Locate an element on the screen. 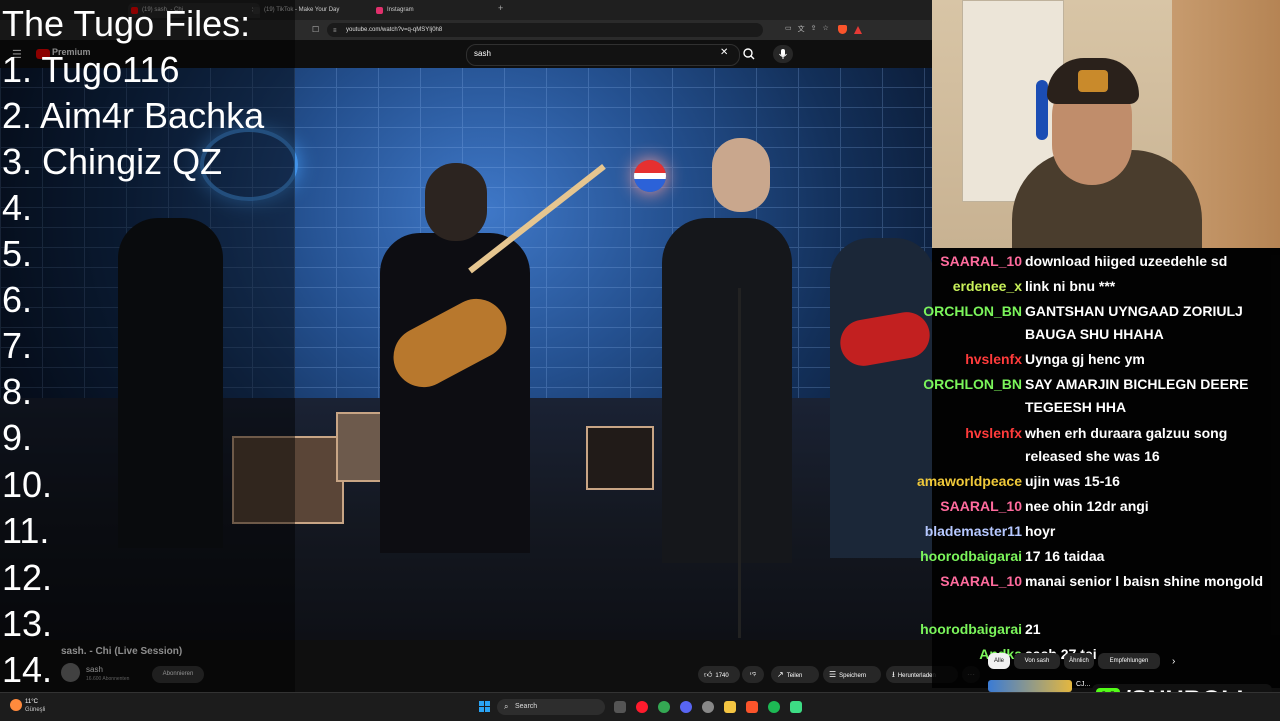  search-query-text: sash is located at coordinates (482, 54).